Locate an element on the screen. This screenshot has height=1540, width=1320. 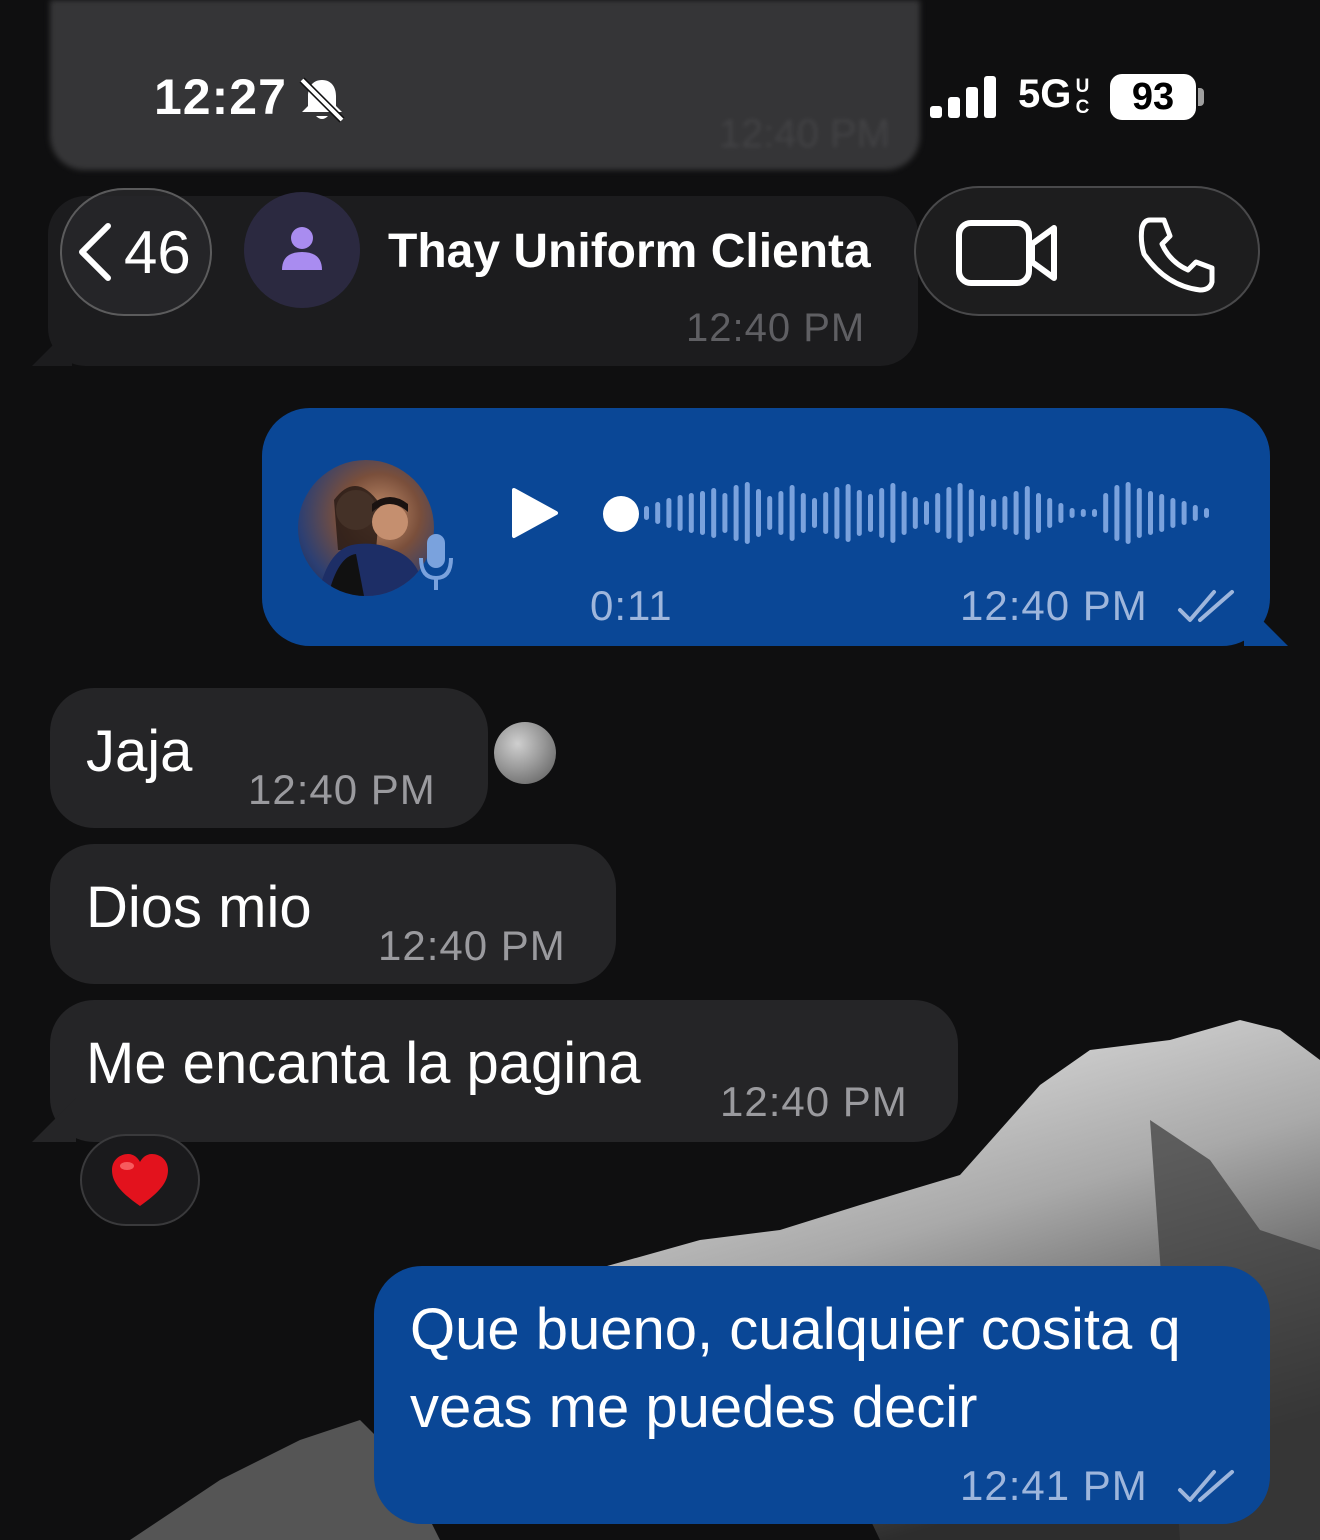
moon-wallpaper is located at coordinates (525, 753).